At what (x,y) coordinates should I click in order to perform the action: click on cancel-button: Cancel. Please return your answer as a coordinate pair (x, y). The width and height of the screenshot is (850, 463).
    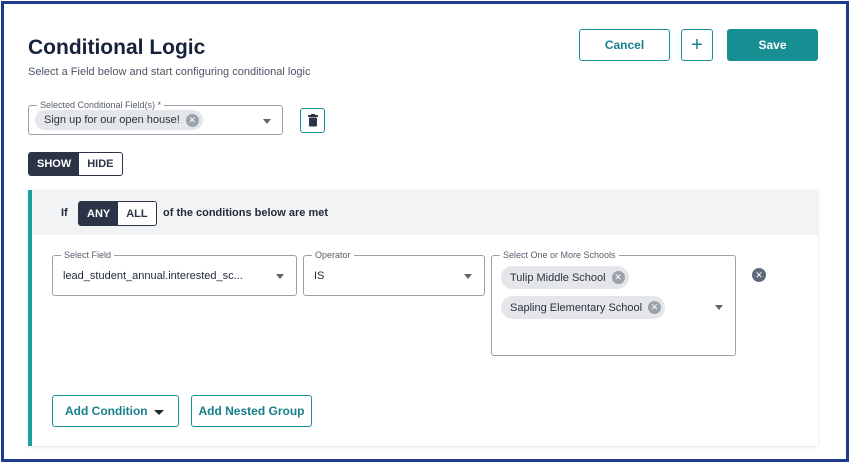
    Looking at the image, I should click on (624, 45).